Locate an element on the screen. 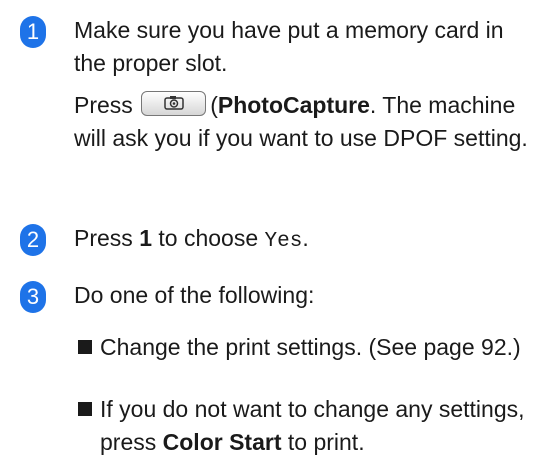 The width and height of the screenshot is (546, 459). camera-icon is located at coordinates (174, 103).